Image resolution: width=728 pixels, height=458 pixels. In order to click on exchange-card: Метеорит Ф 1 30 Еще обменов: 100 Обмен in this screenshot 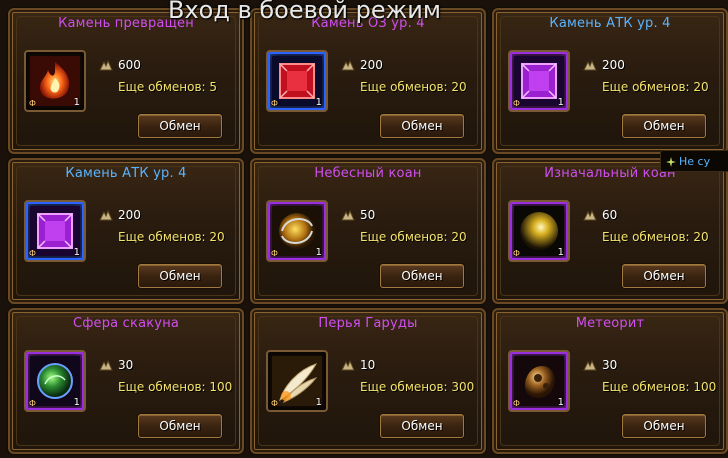, I will do `click(610, 381)`.